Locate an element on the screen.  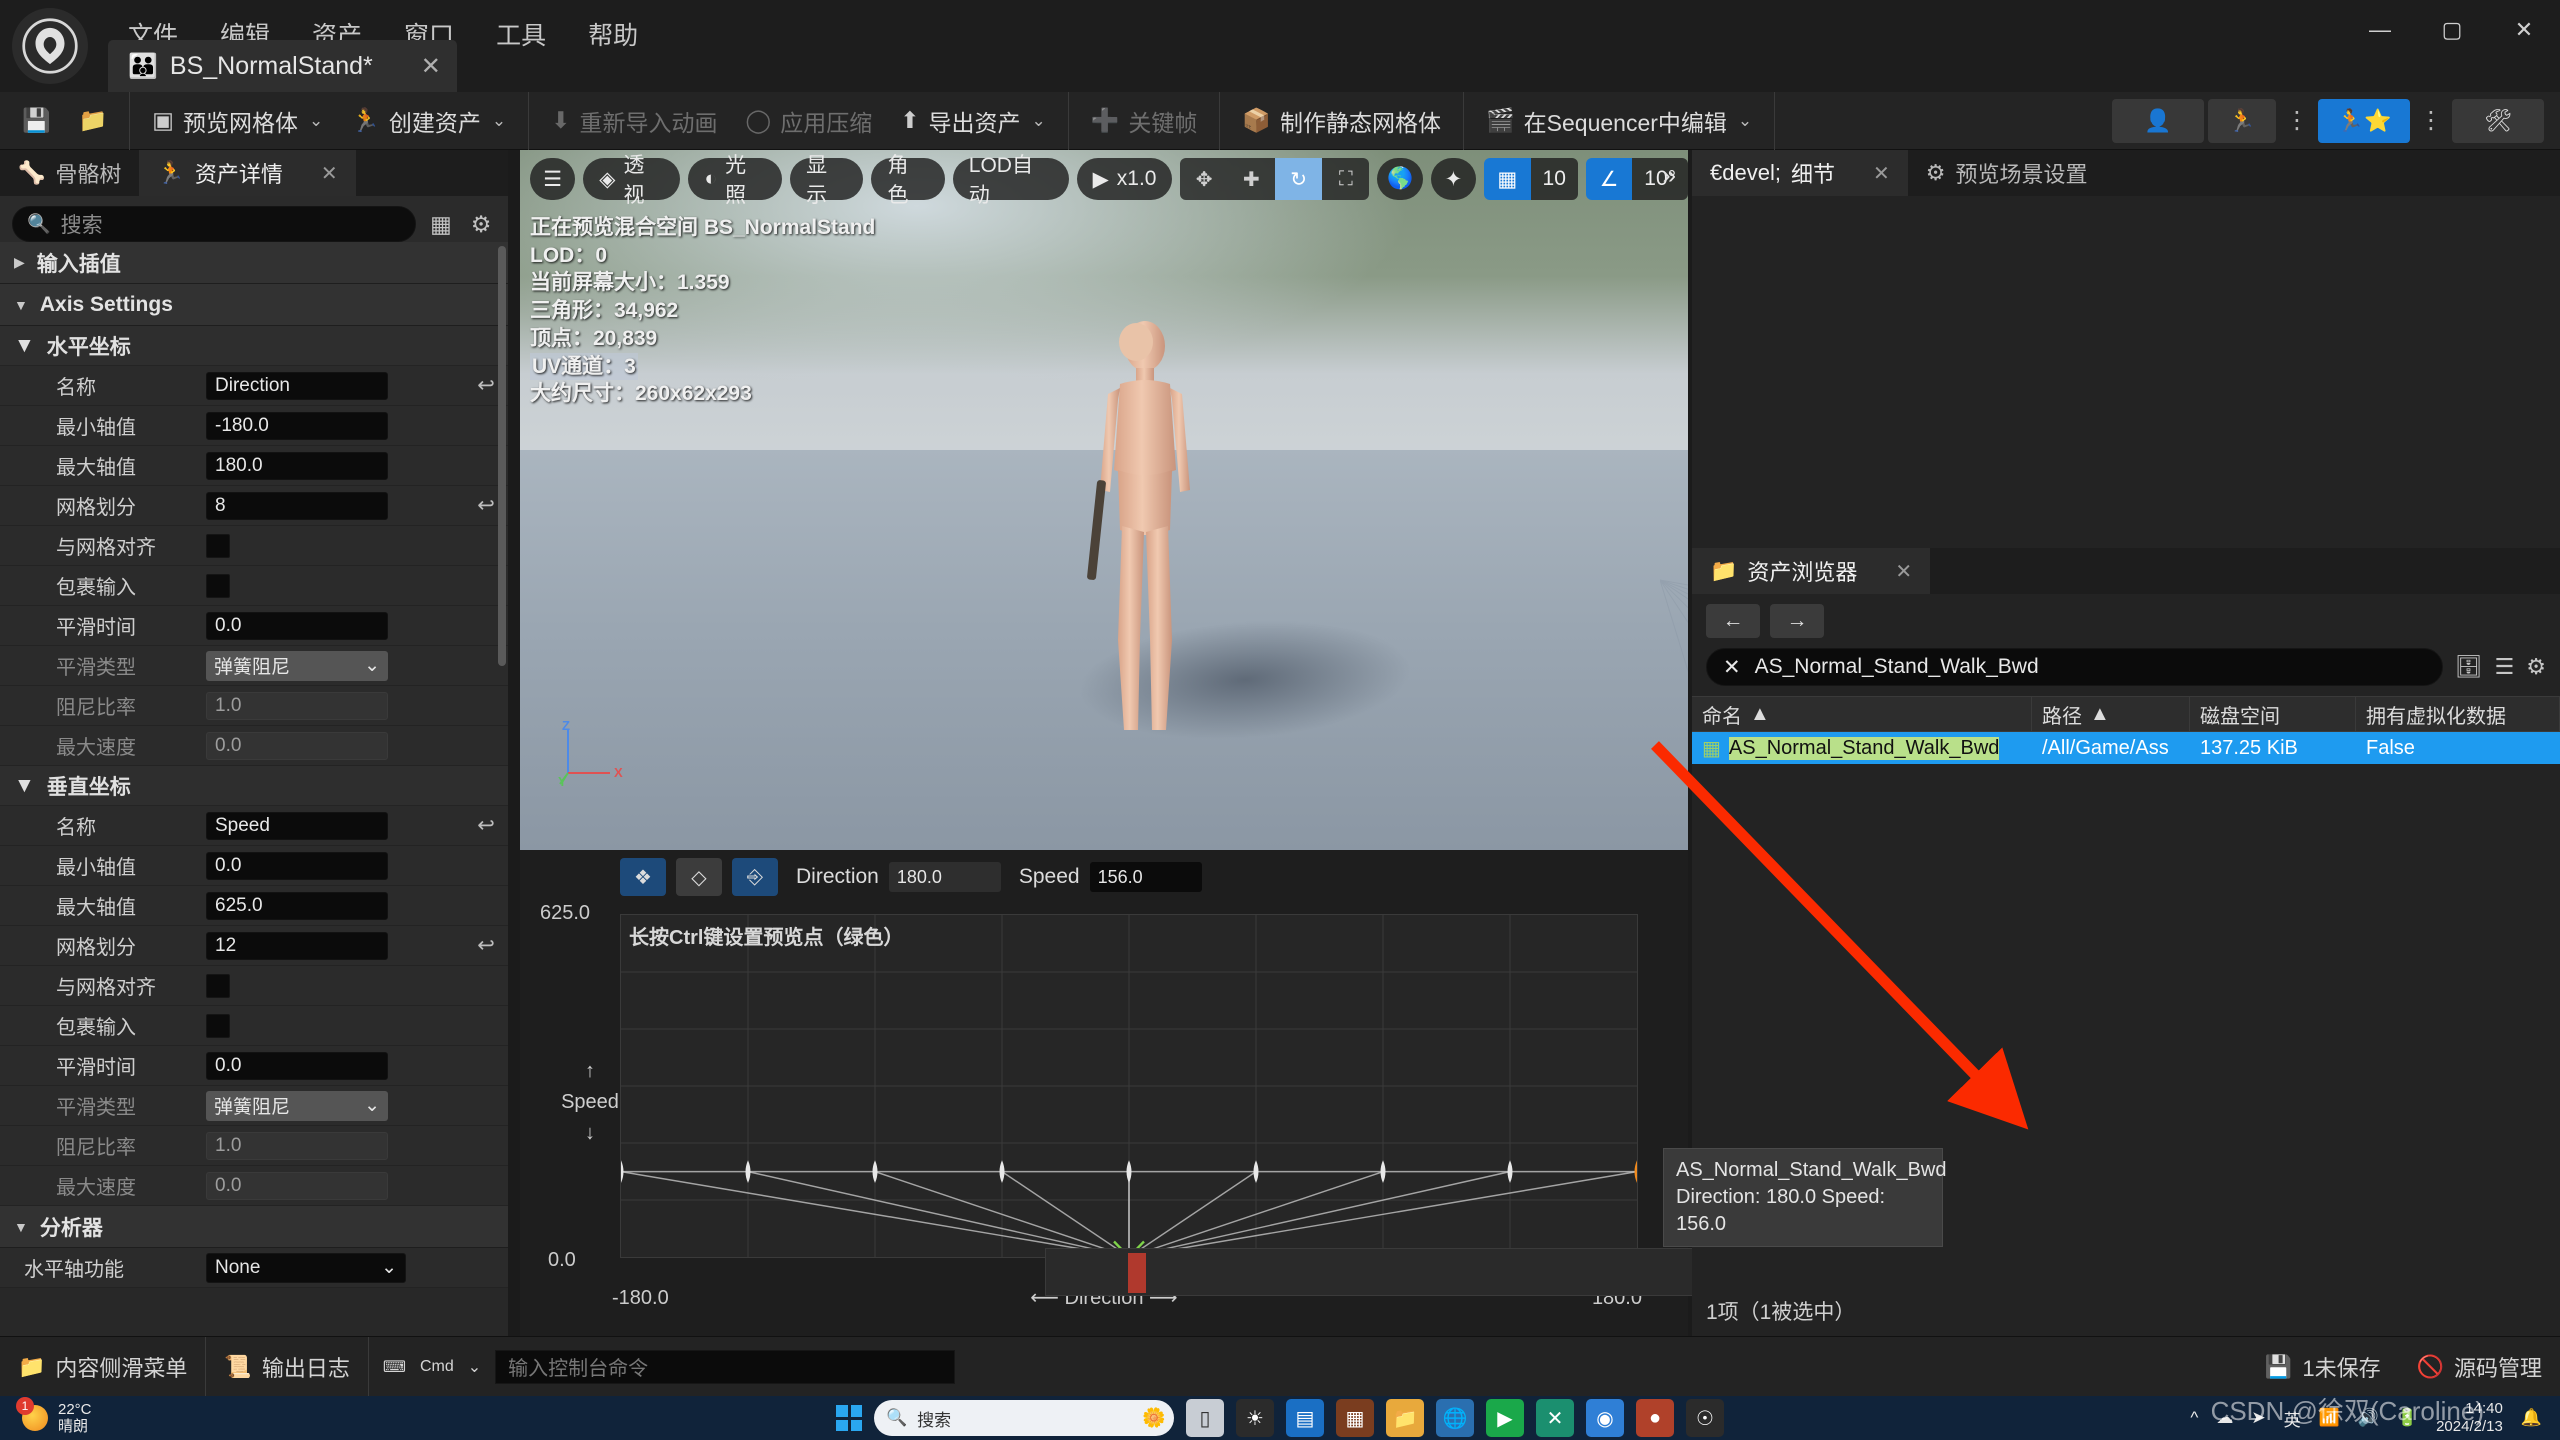
chevron-down-icon: ⌄ is located at coordinates (474, 1367).